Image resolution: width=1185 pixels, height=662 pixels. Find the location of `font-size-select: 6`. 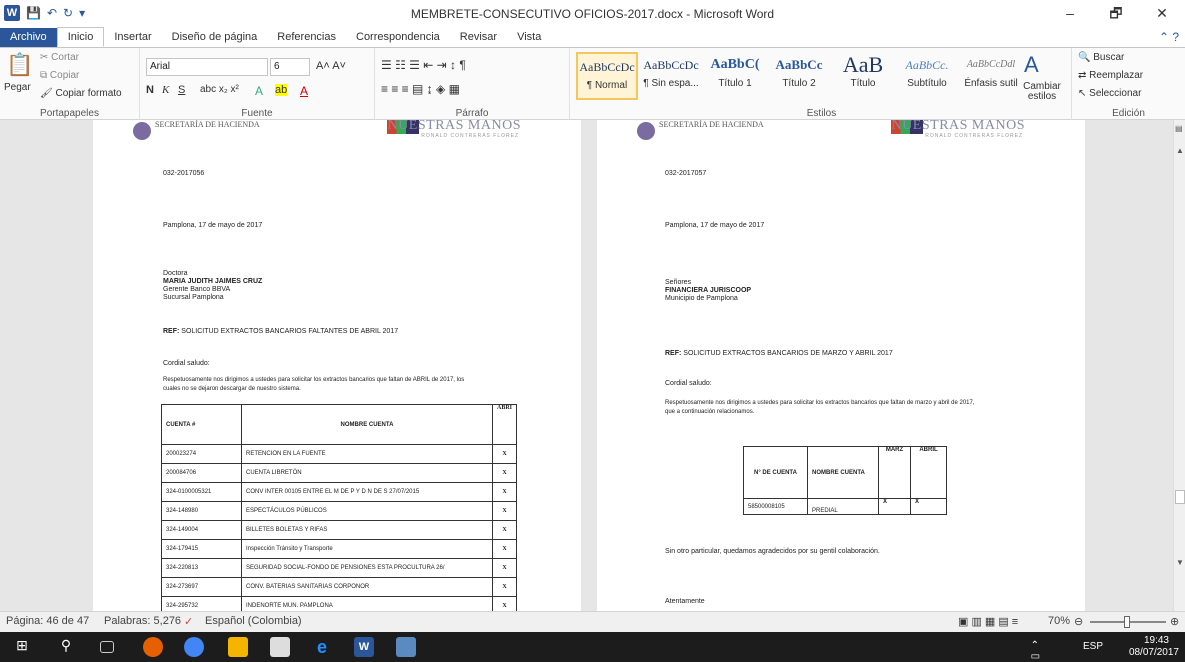

font-size-select: 6 is located at coordinates (290, 67).